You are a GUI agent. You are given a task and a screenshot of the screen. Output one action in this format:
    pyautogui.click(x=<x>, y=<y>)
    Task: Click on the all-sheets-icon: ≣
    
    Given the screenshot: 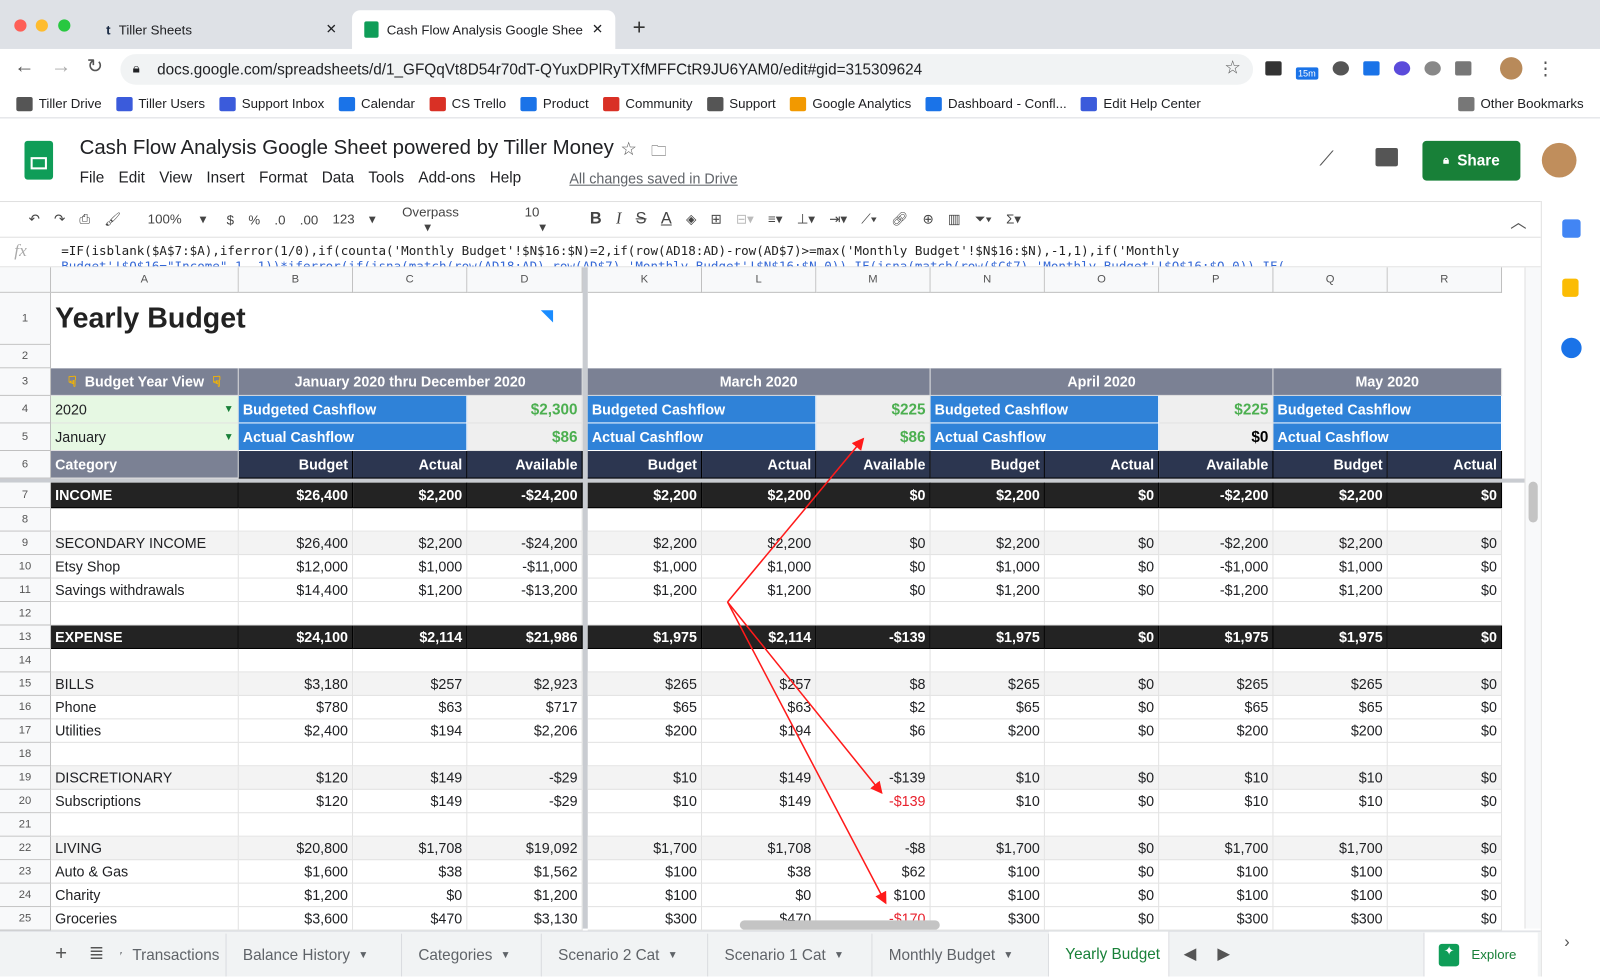 What is the action you would take?
    pyautogui.click(x=96, y=953)
    